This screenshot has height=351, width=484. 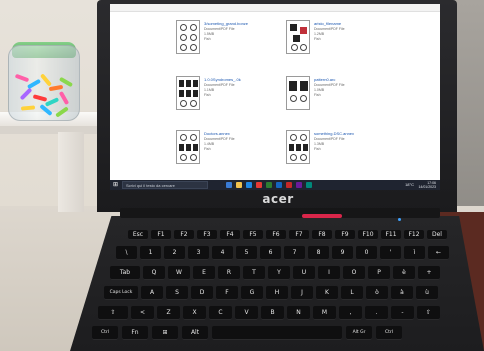 I want to click on keyboard-key: F9, so click(x=345, y=235).